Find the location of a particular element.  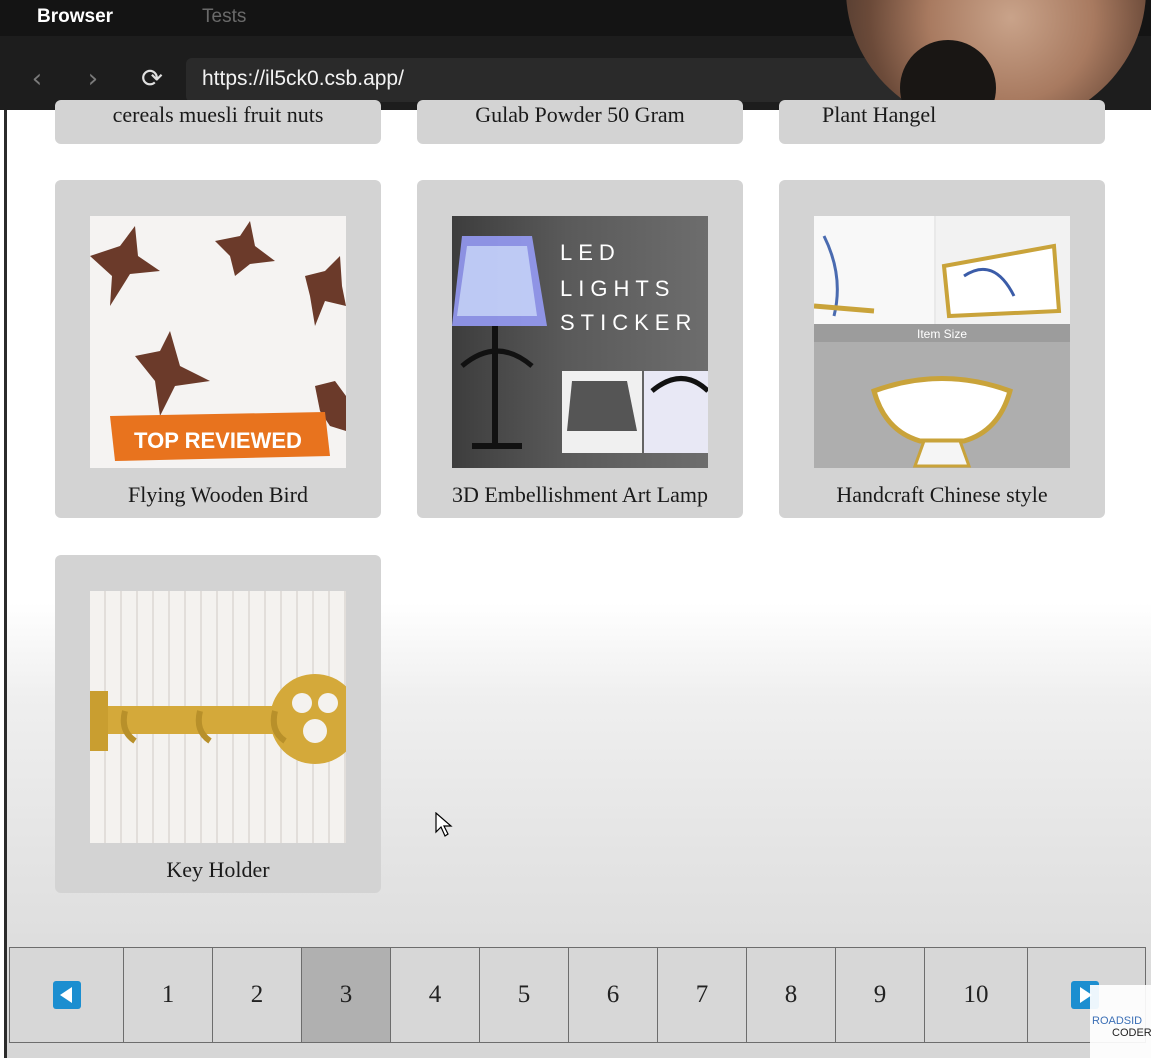

product-title: 3D Embellishment Art Lamp is located at coordinates (580, 494).